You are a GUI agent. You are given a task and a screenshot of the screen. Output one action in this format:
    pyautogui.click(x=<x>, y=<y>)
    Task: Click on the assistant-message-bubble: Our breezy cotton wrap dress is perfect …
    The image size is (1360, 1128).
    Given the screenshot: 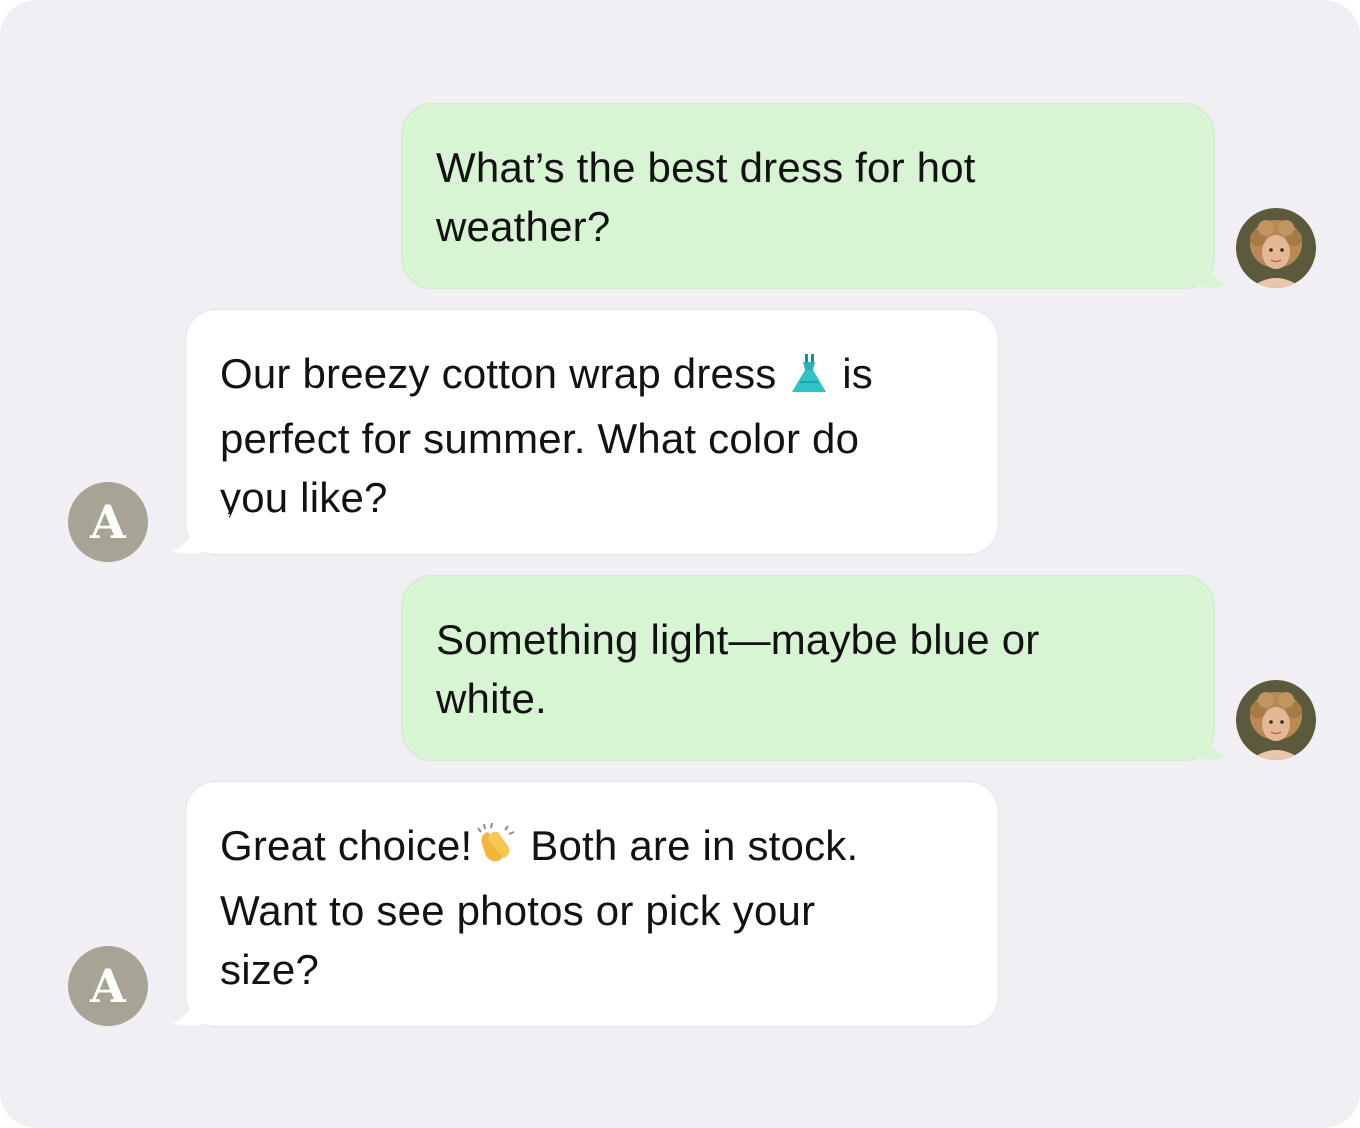 What is the action you would take?
    pyautogui.click(x=592, y=432)
    